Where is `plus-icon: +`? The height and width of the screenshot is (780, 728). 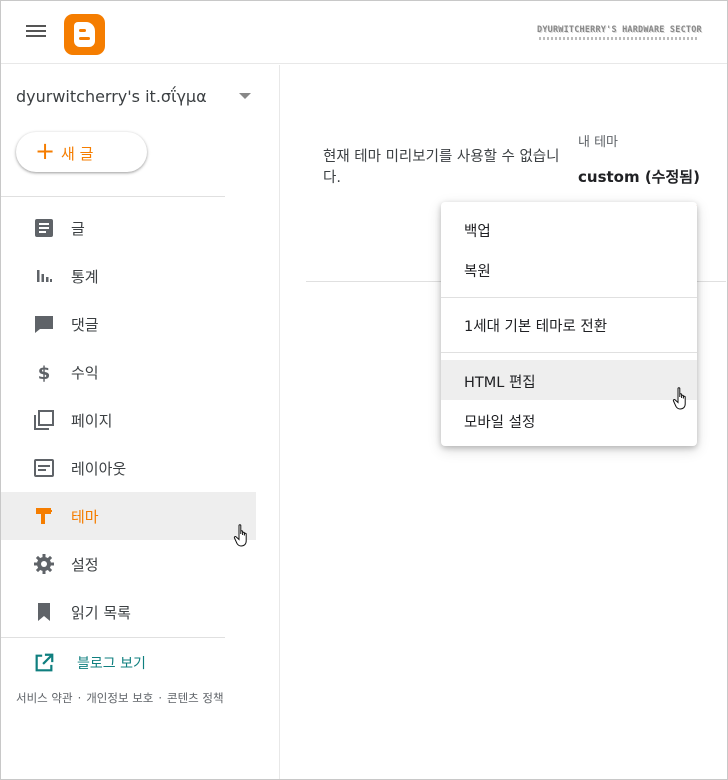
plus-icon: + is located at coordinates (45, 151).